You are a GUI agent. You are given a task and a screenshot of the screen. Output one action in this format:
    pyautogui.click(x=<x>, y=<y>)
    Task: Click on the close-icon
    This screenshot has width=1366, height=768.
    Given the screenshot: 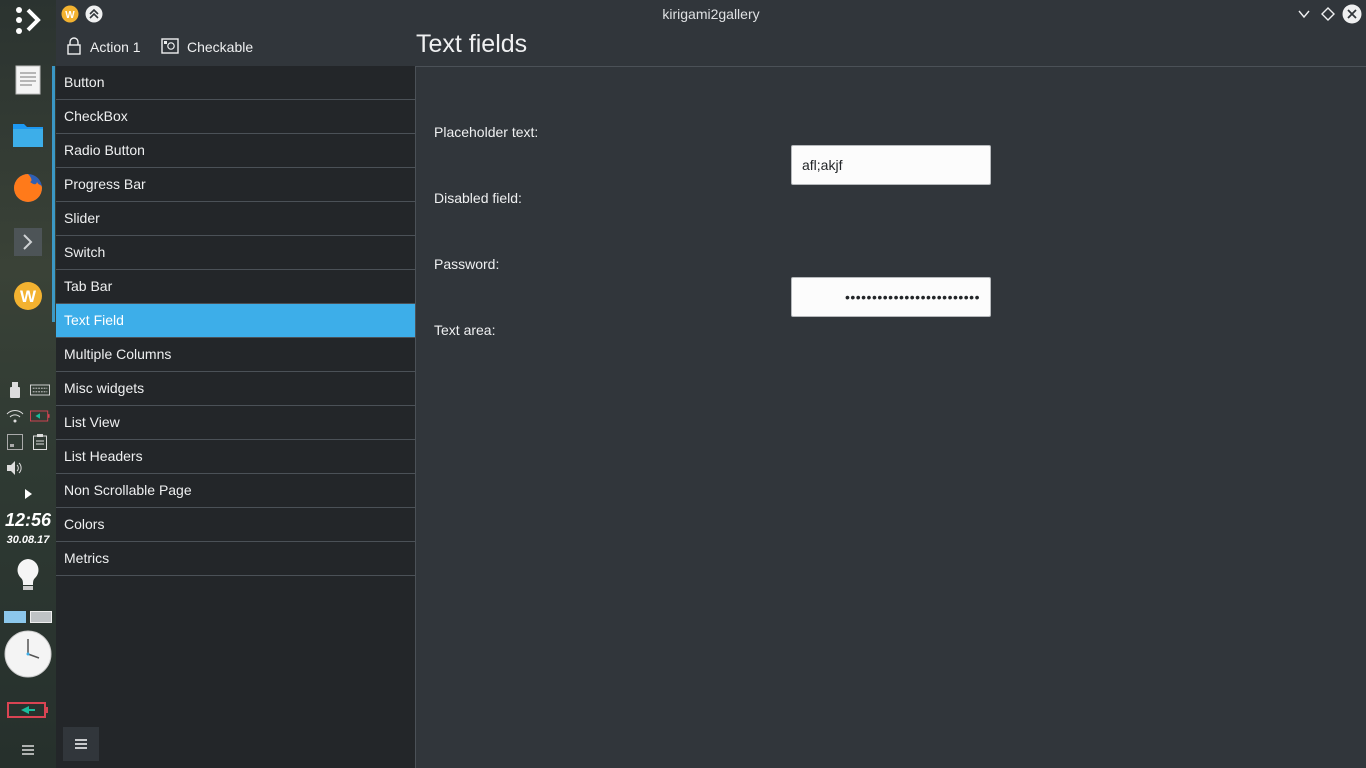 What is the action you would take?
    pyautogui.click(x=1352, y=14)
    